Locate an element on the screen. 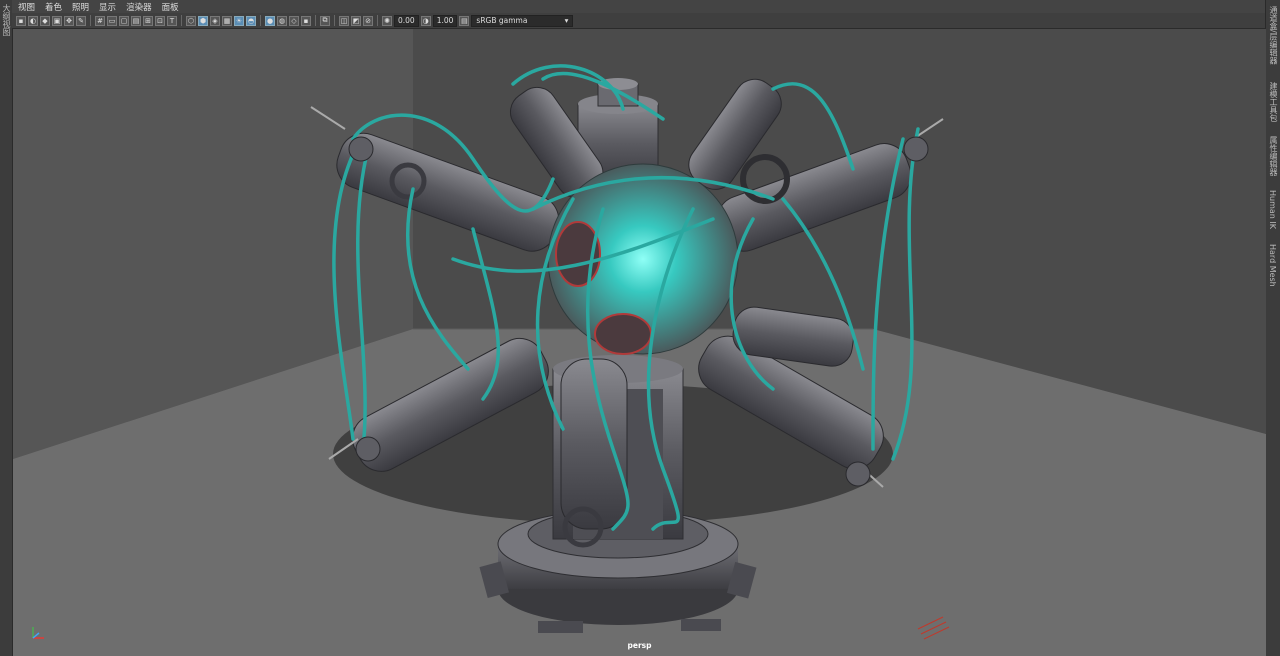  gamma-field: 1.00 is located at coordinates (445, 20).